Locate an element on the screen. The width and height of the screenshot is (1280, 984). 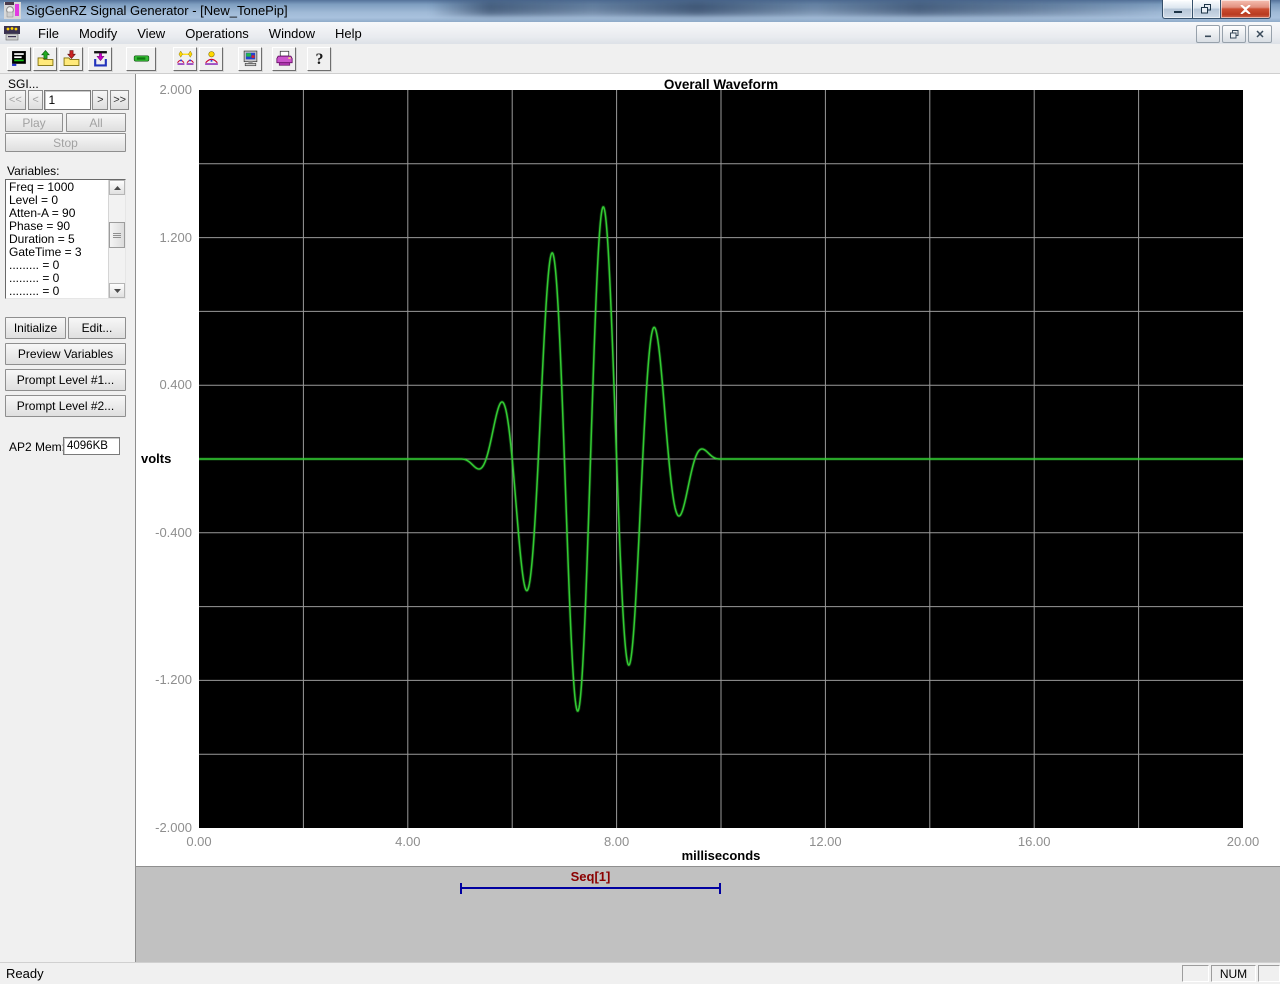
x-tick-label: 20.00 is located at coordinates (1243, 841).